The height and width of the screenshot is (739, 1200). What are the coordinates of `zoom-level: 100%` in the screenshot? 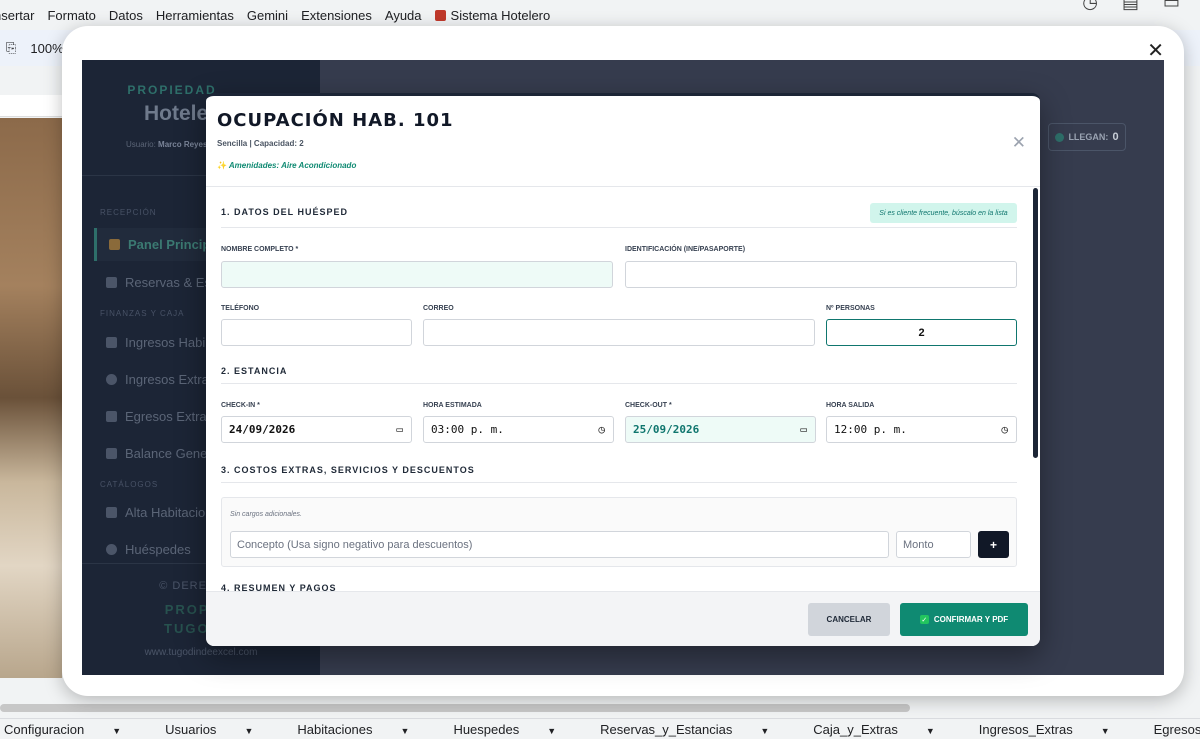 It's located at (46, 48).